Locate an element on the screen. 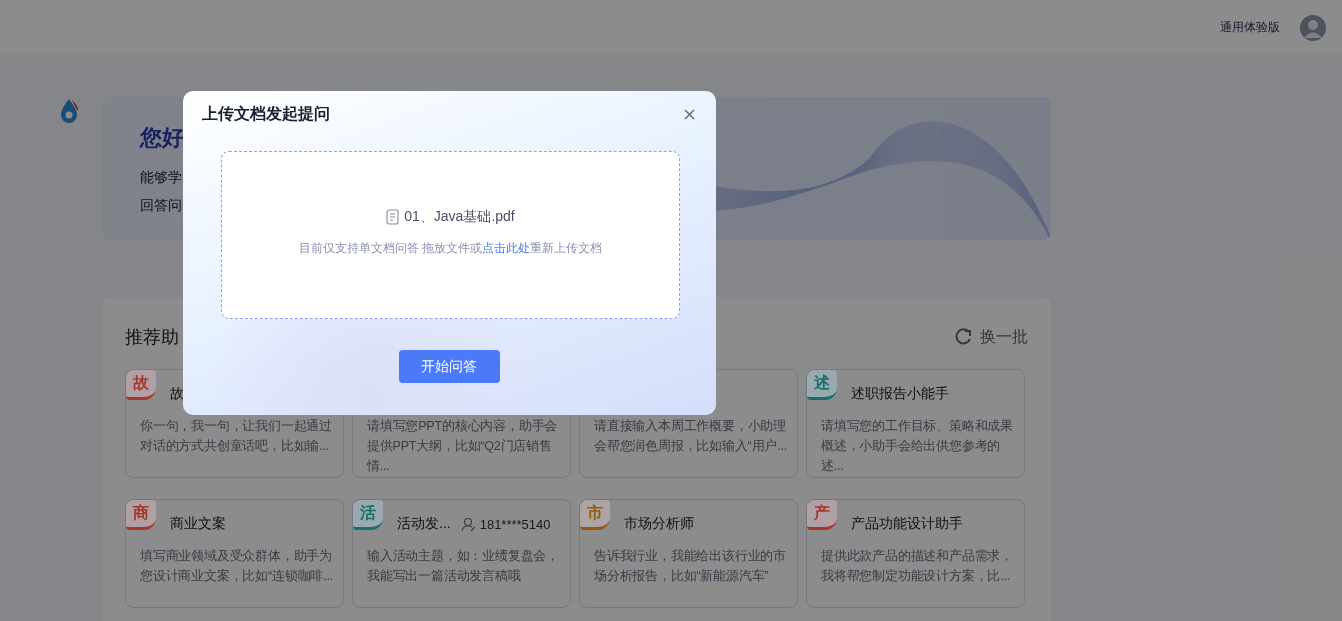  badge-label: 故 is located at coordinates (141, 385).